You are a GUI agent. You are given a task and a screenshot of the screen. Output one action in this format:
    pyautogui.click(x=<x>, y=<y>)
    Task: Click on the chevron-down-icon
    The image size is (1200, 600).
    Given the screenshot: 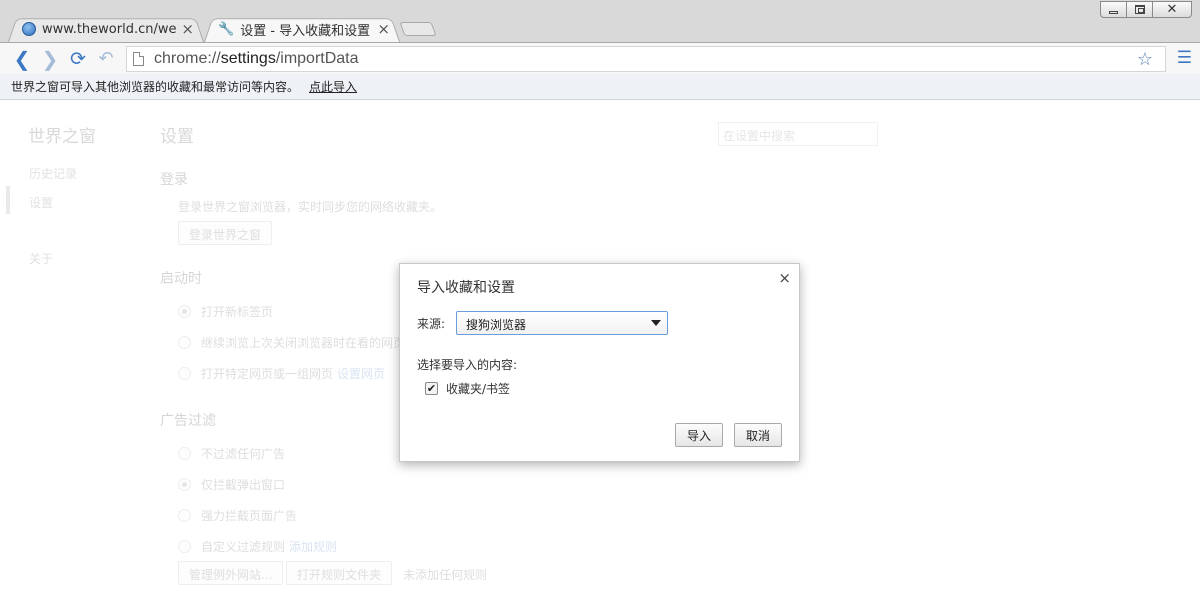 What is the action you would take?
    pyautogui.click(x=656, y=323)
    